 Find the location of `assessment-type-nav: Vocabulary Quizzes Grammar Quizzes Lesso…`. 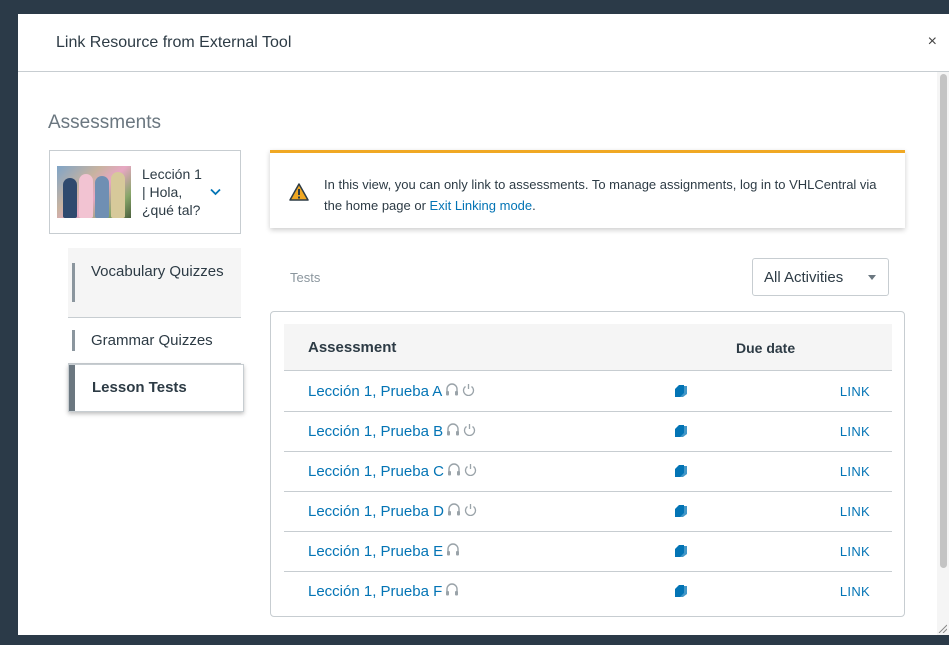

assessment-type-nav: Vocabulary Quizzes Grammar Quizzes Lesso… is located at coordinates (156, 330).